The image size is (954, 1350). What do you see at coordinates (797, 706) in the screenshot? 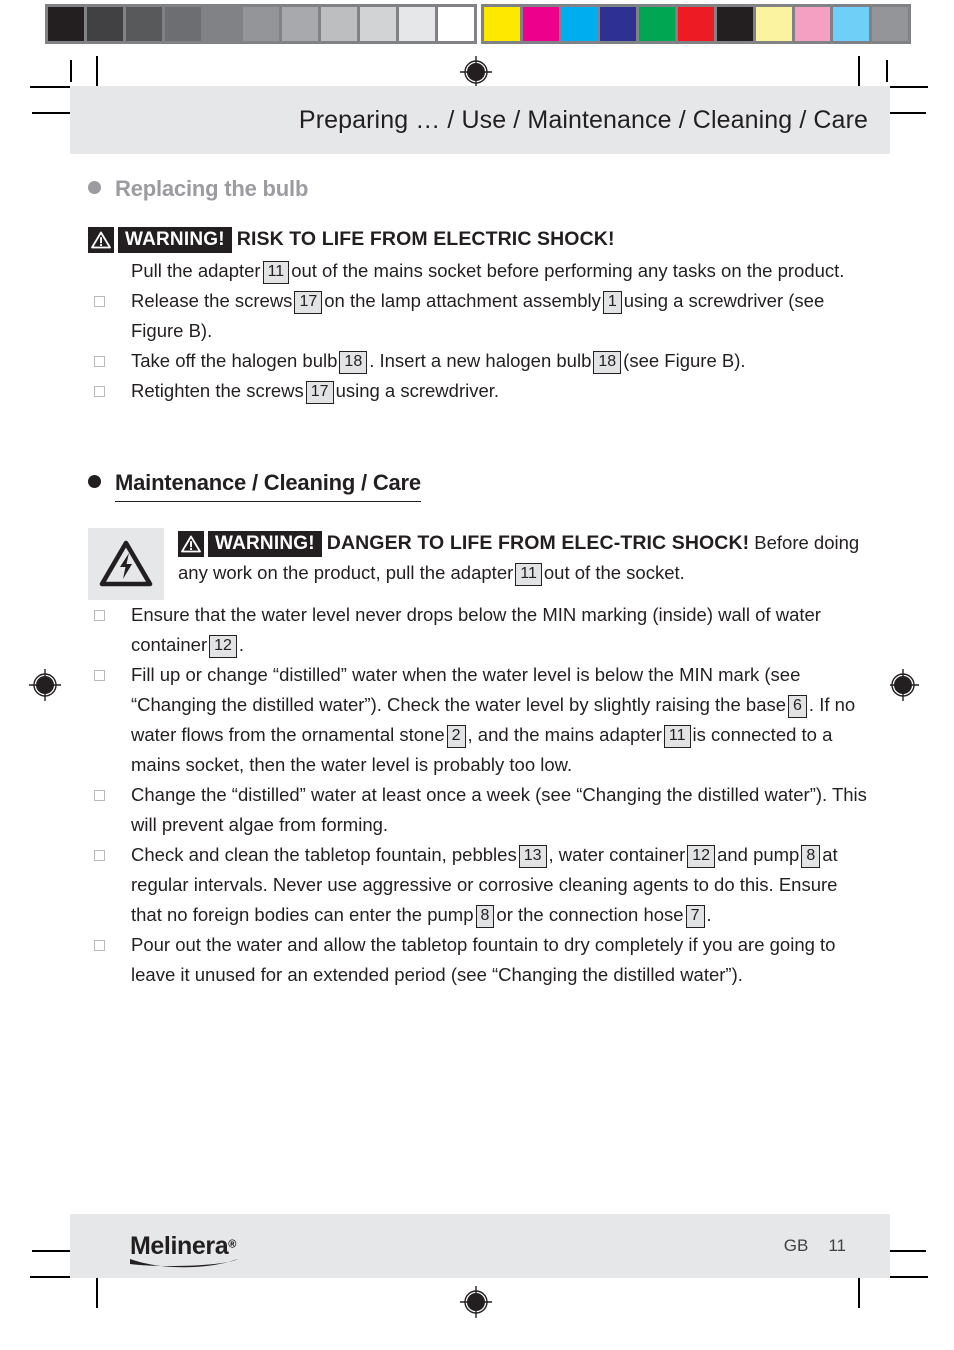
I see `callout-ref-6: 6` at bounding box center [797, 706].